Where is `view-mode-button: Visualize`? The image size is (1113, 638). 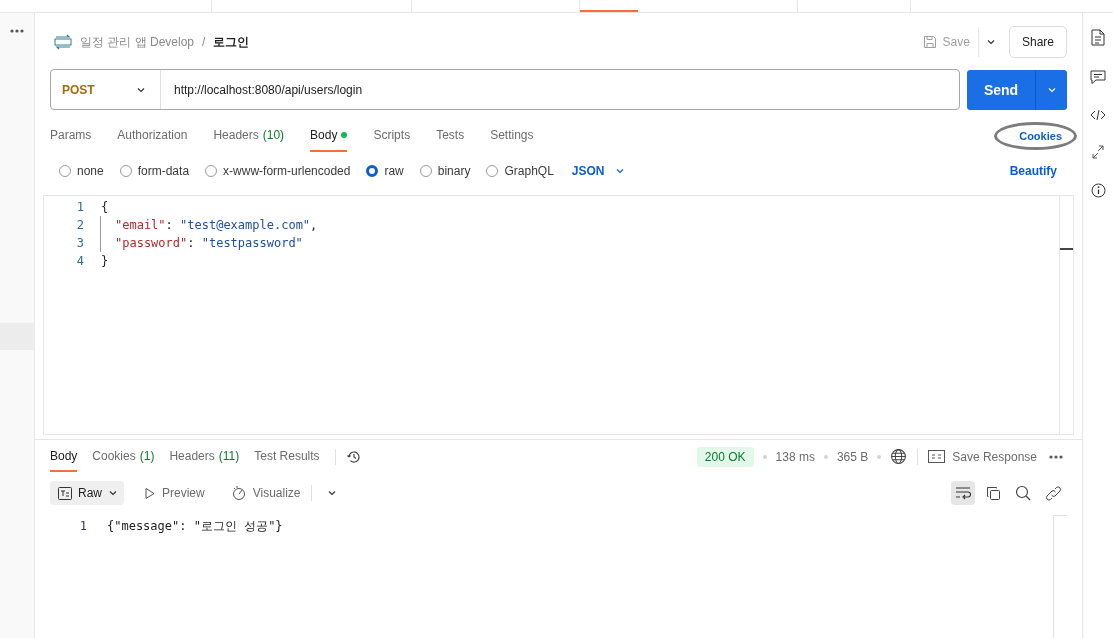
view-mode-button: Visualize is located at coordinates (264, 493).